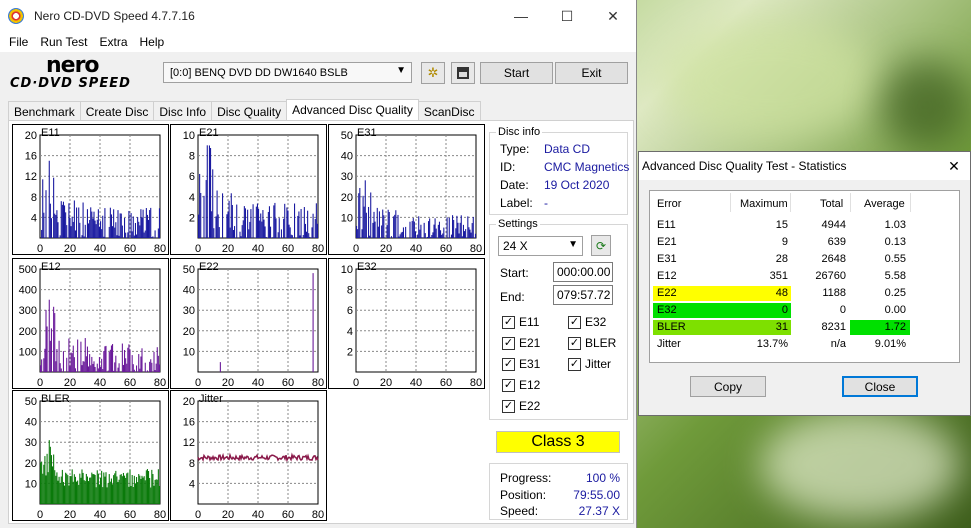  Describe the element at coordinates (520, 322) in the screenshot. I see `checkbox-e11: ✓ E11` at that location.